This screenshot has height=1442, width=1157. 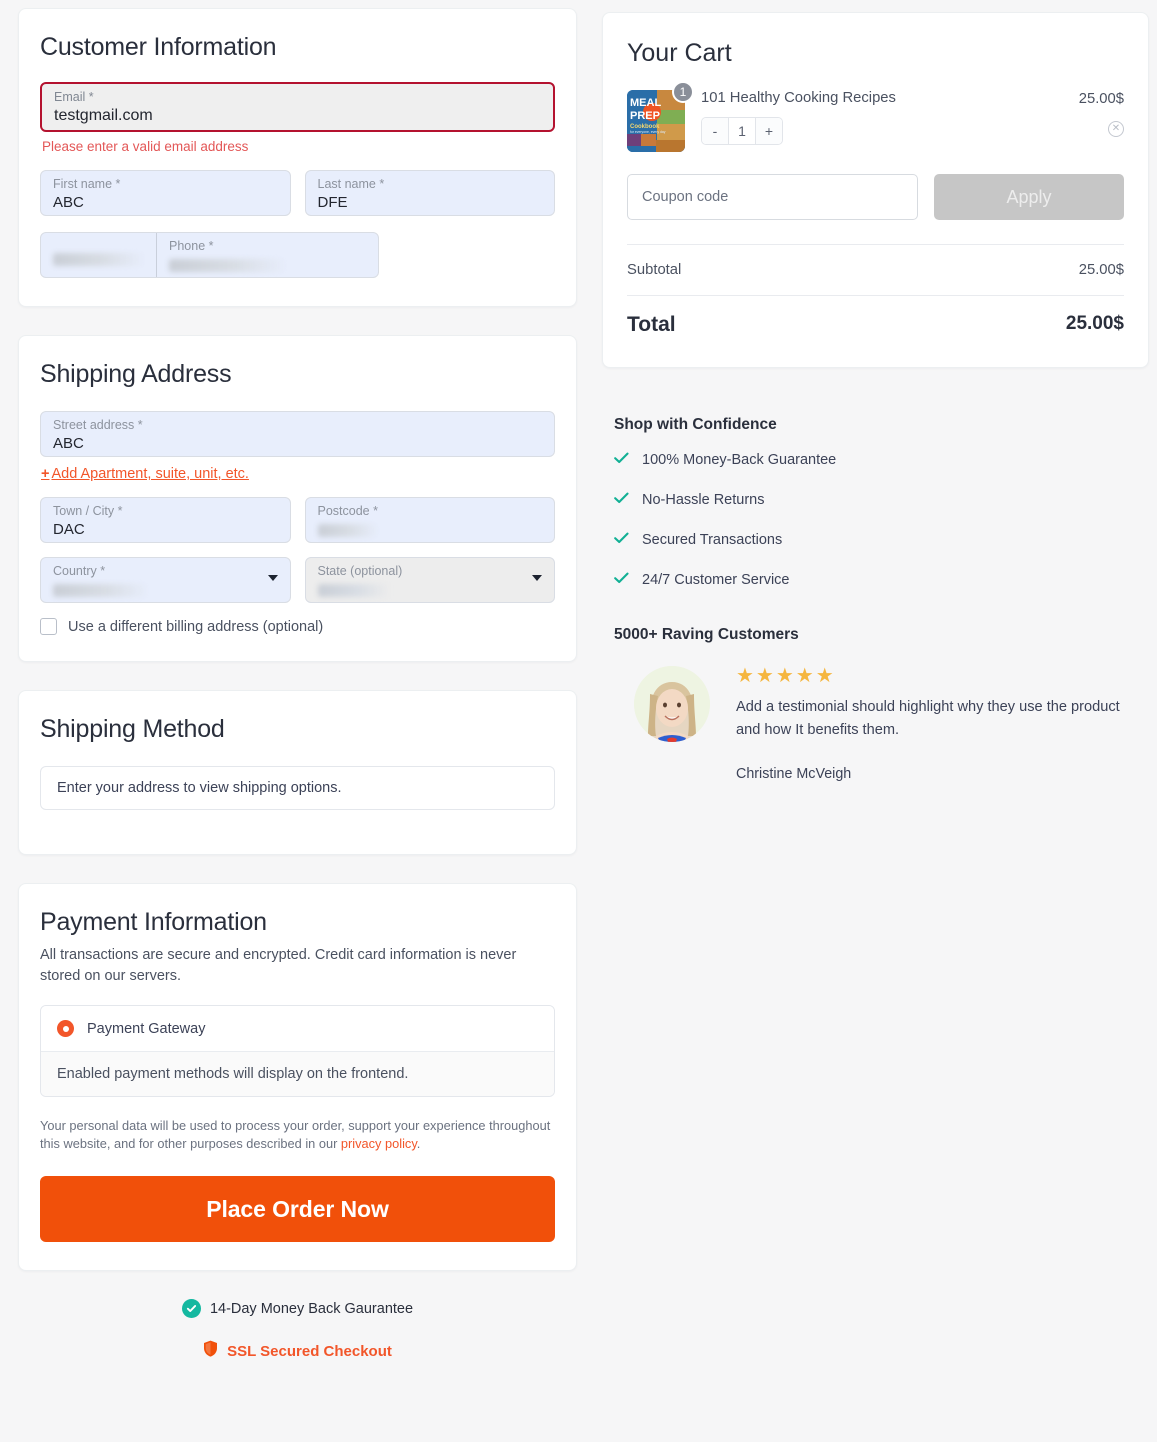 What do you see at coordinates (297, 1209) in the screenshot?
I see `place-order-button: Place Order Now` at bounding box center [297, 1209].